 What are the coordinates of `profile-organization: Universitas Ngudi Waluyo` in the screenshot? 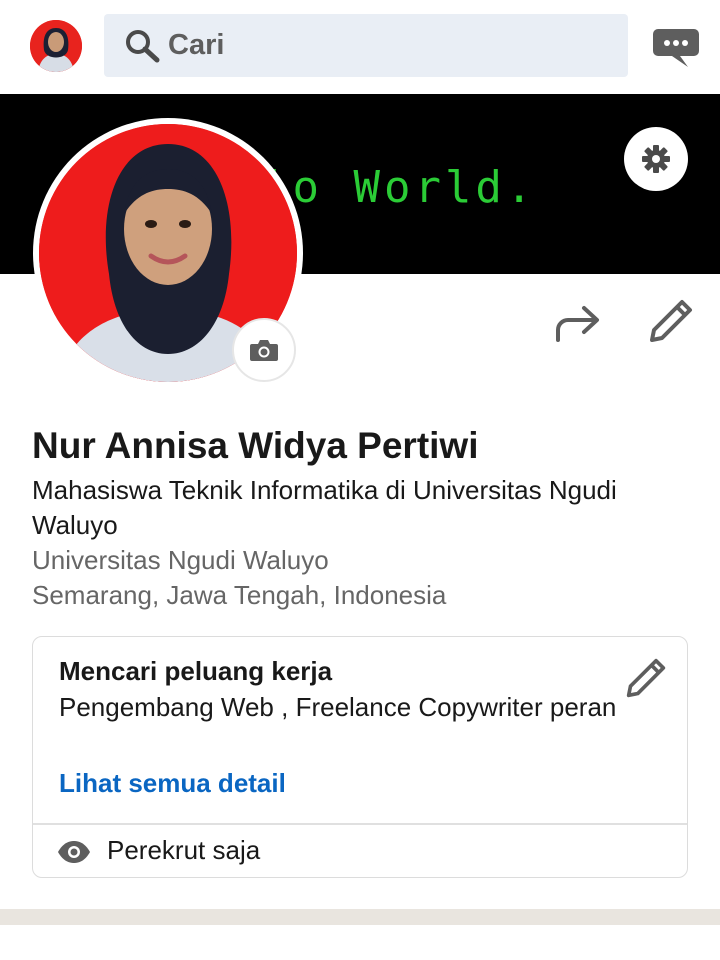 It's located at (180, 560).